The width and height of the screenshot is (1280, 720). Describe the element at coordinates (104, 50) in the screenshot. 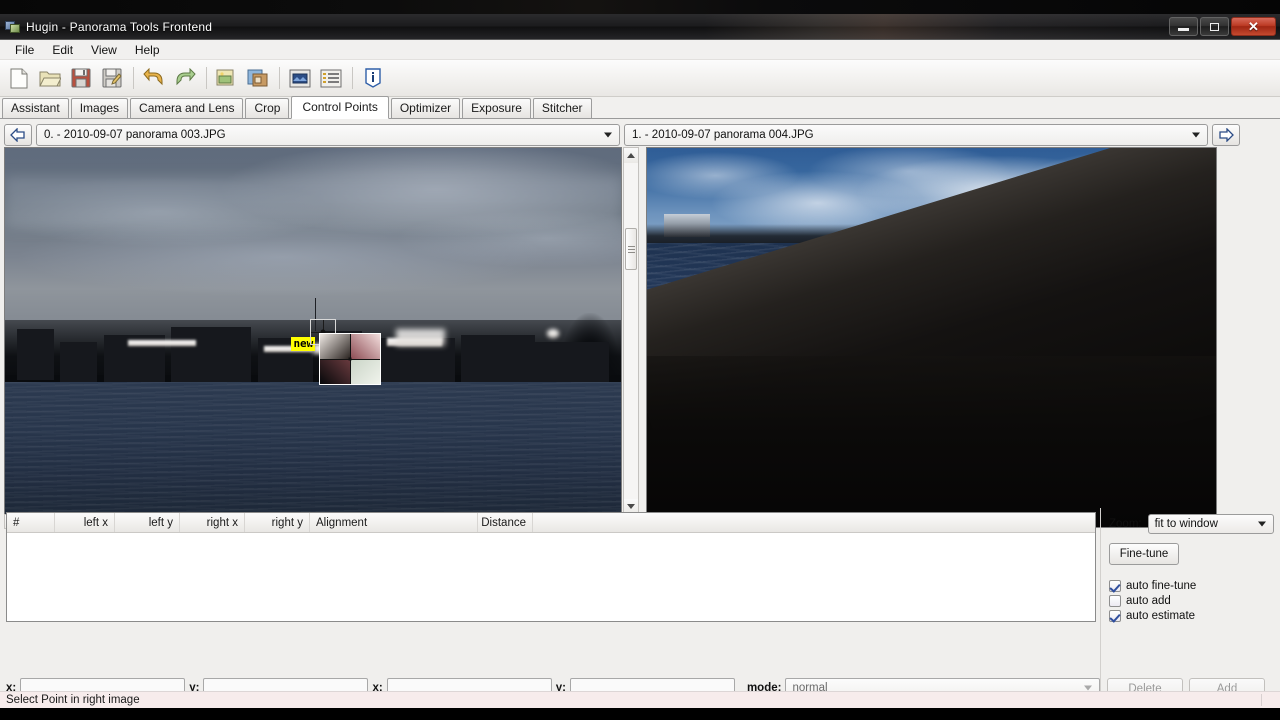

I see `menu-view: View` at that location.